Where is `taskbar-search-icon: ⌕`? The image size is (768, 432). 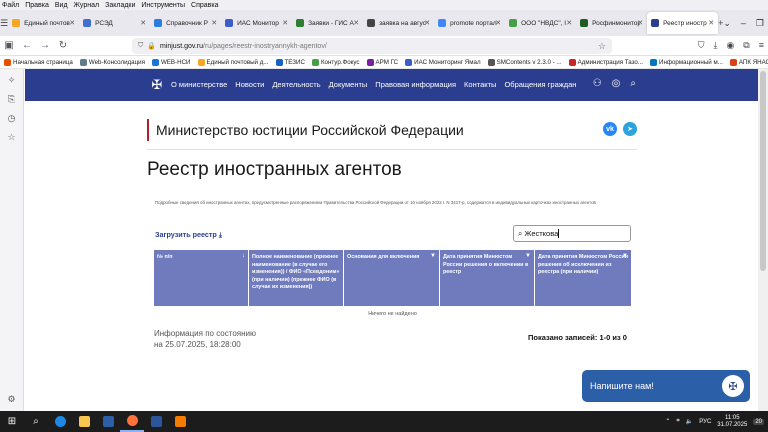
taskbar-search-icon: ⌕ is located at coordinates (36, 421).